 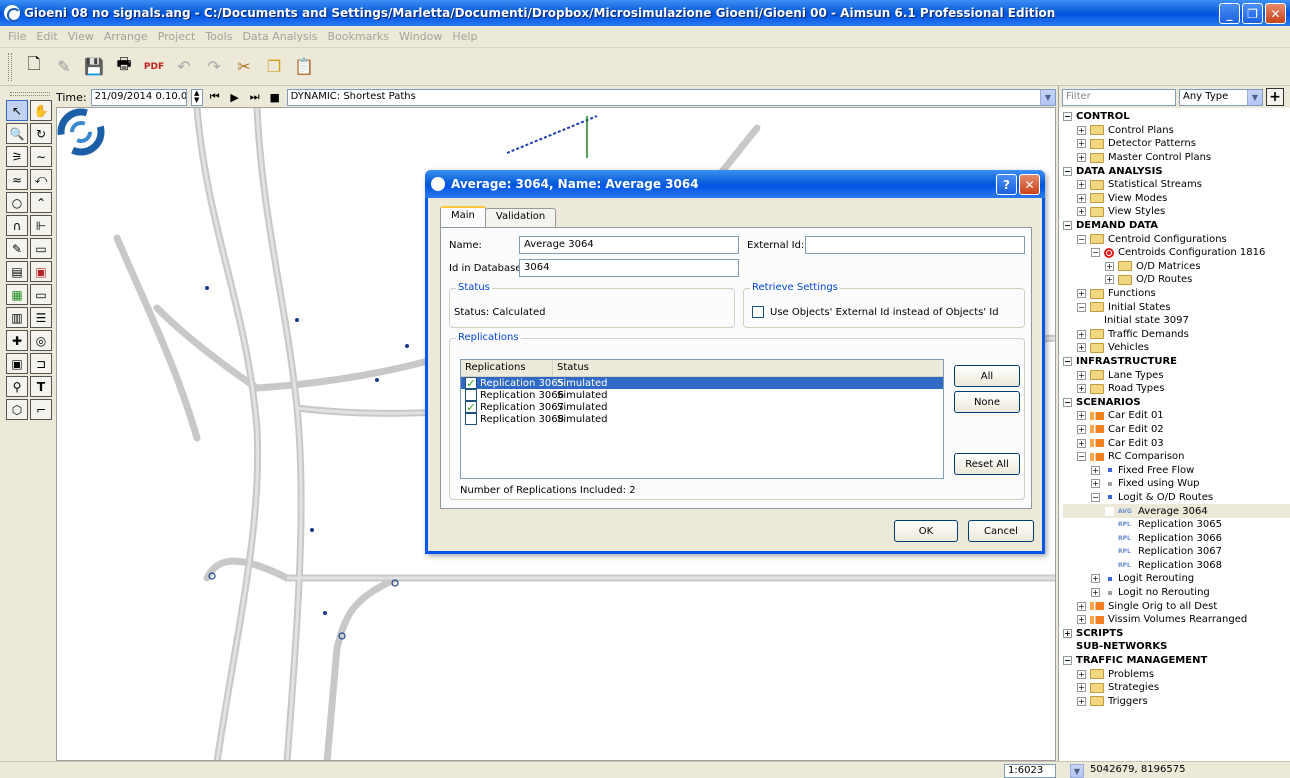 I want to click on tree-item: − Logit & O/D Routes, so click(x=1176, y=498).